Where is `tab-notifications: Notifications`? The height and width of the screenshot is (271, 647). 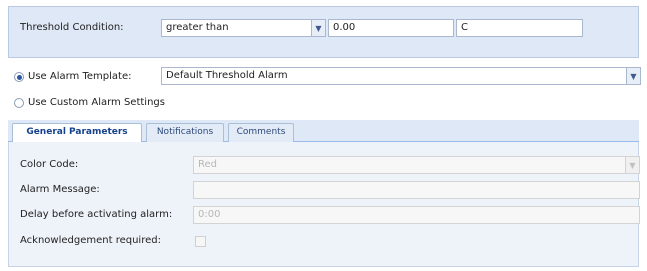 tab-notifications: Notifications is located at coordinates (185, 132).